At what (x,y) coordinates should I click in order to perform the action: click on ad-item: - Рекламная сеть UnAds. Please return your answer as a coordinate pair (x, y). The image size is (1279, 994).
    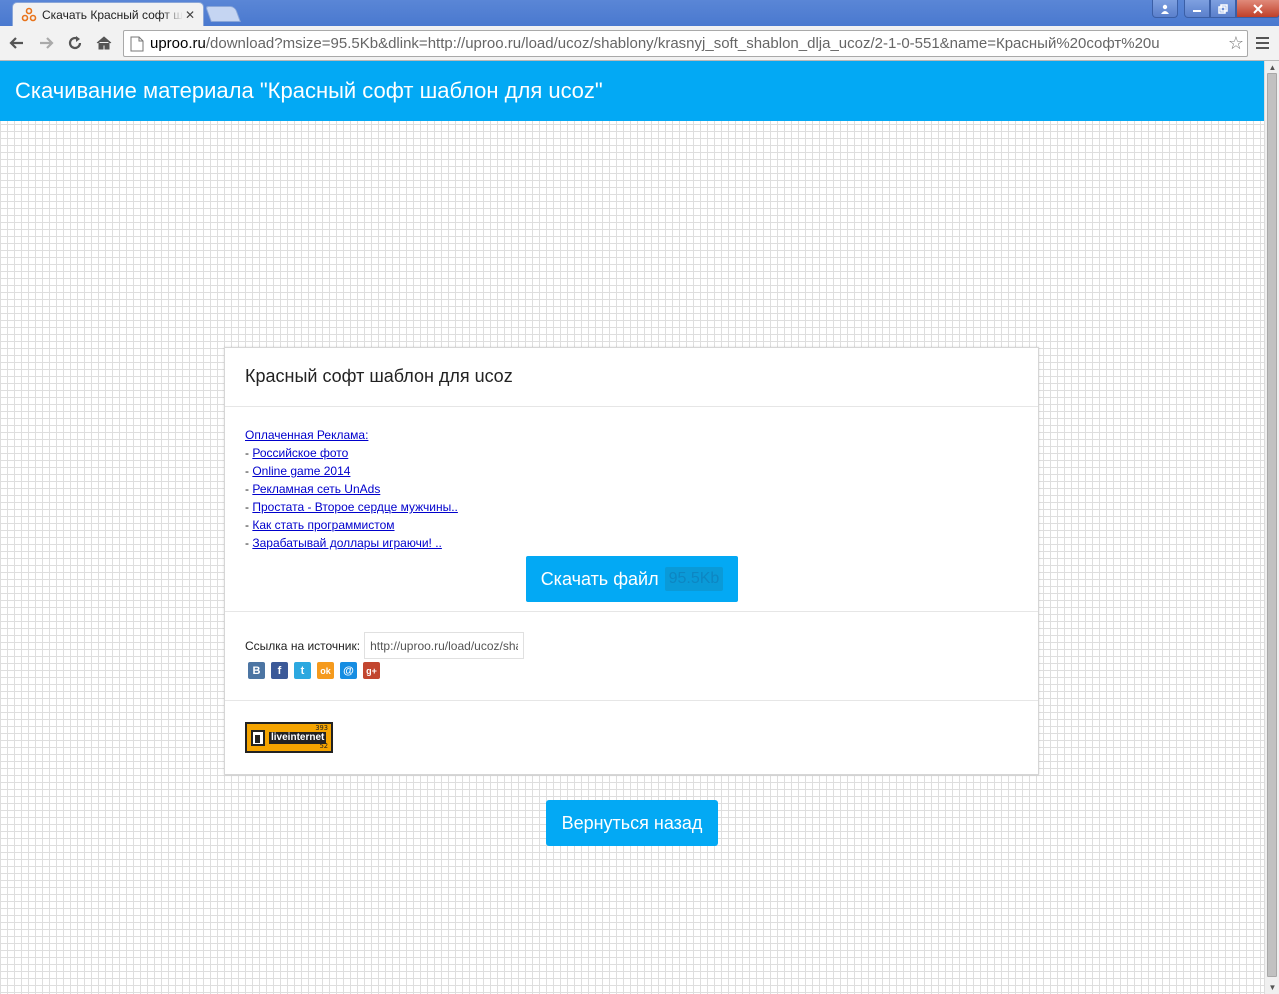
    Looking at the image, I should click on (313, 489).